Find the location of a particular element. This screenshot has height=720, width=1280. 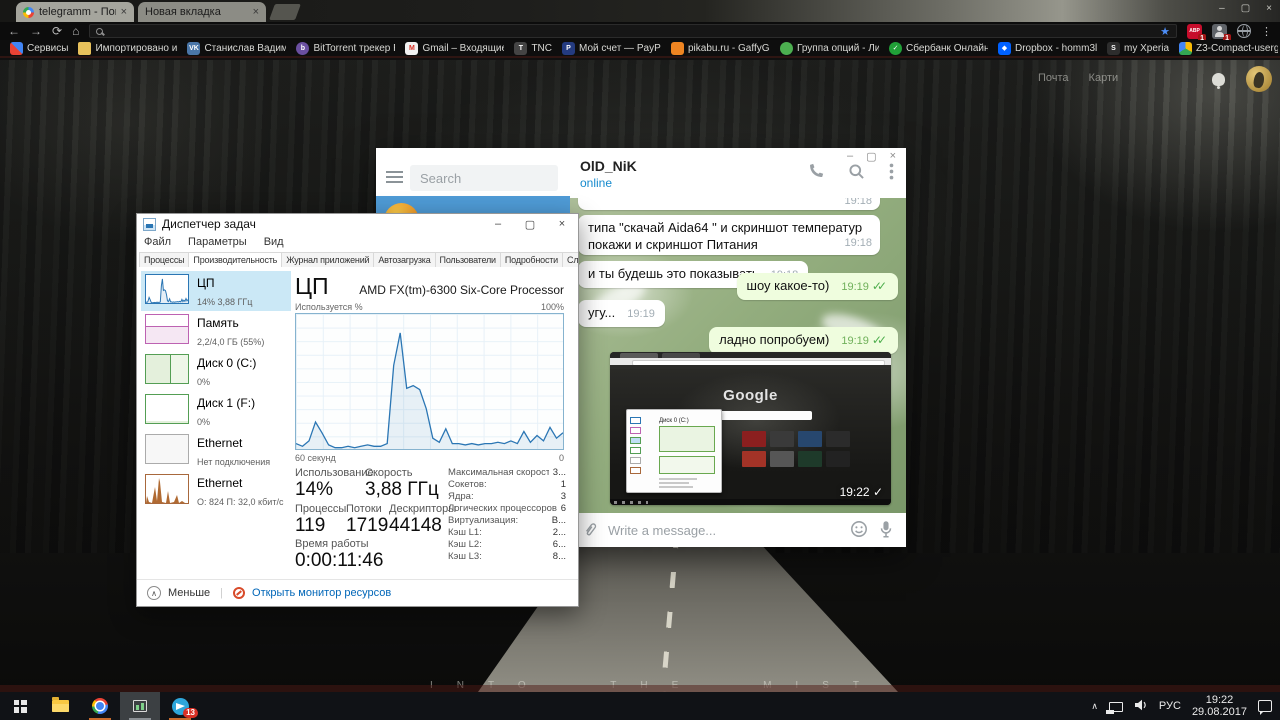

chat-search-icon is located at coordinates (856, 171).